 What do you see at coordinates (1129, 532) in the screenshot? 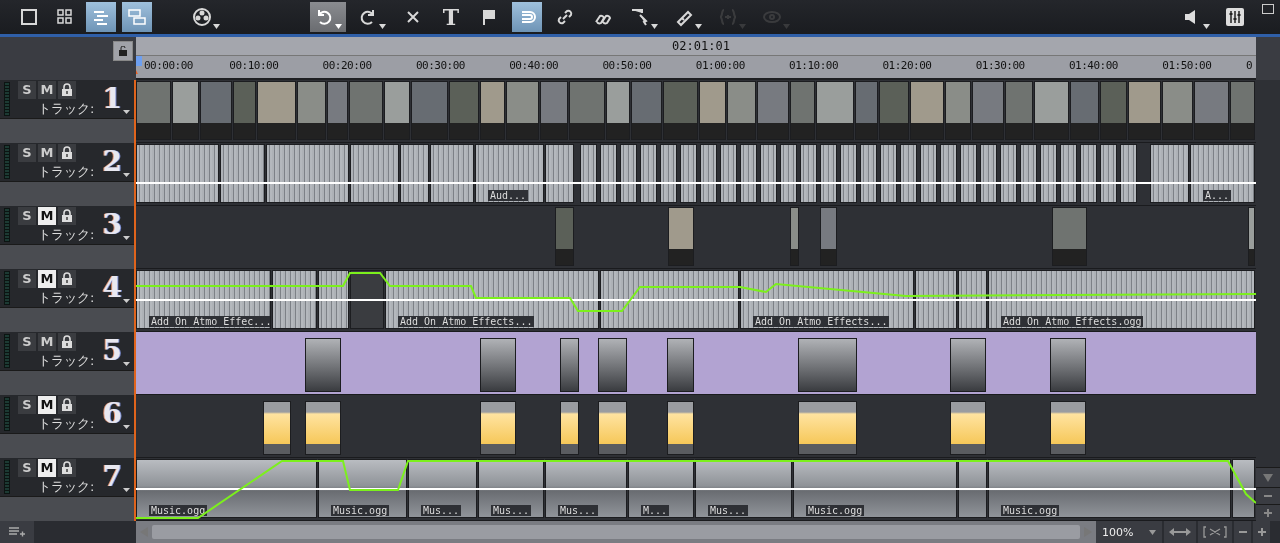
I see `zoom-dropdown: 100%` at bounding box center [1129, 532].